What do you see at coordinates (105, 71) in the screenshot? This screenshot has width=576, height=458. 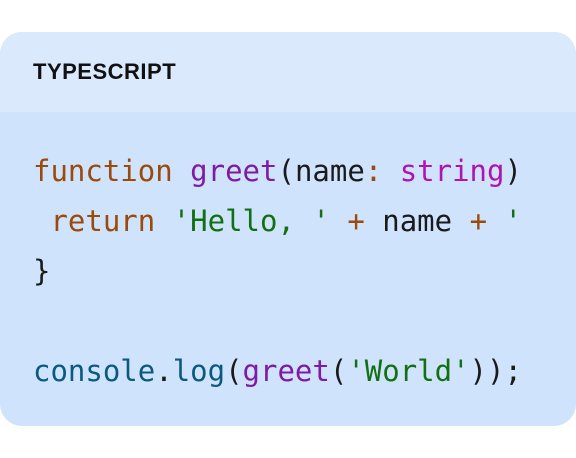 I see `language-label: TYPESCRIPT` at bounding box center [105, 71].